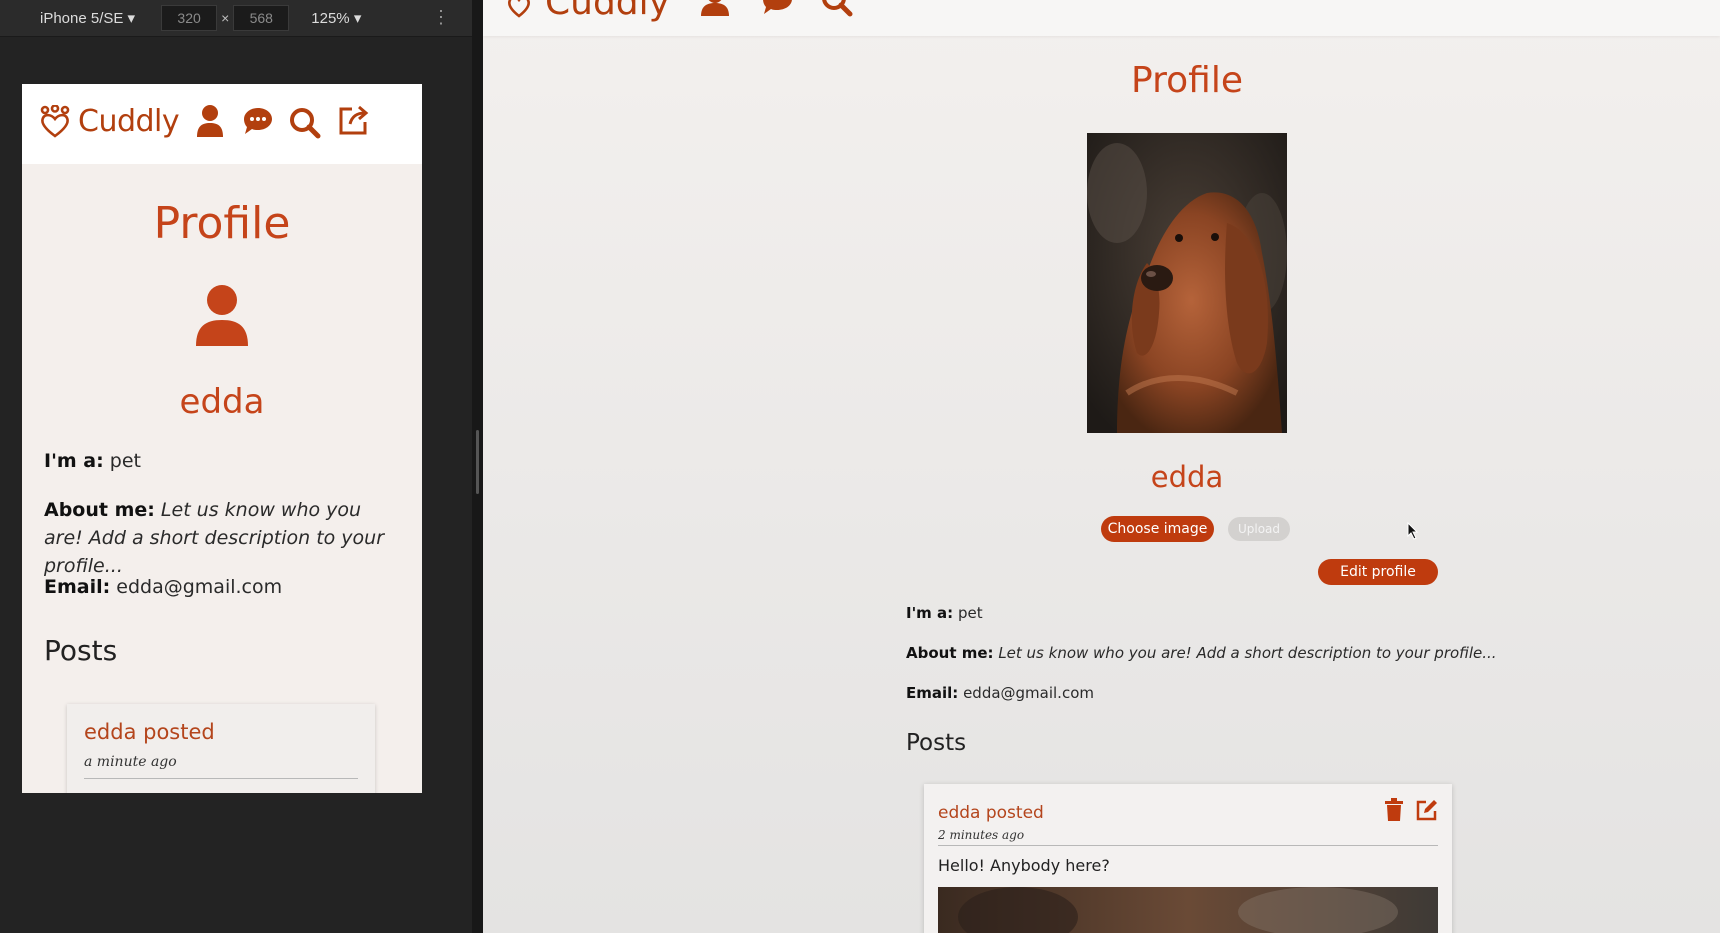 The image size is (1720, 933). What do you see at coordinates (189, 18) in the screenshot?
I see `viewport-width-input: 320` at bounding box center [189, 18].